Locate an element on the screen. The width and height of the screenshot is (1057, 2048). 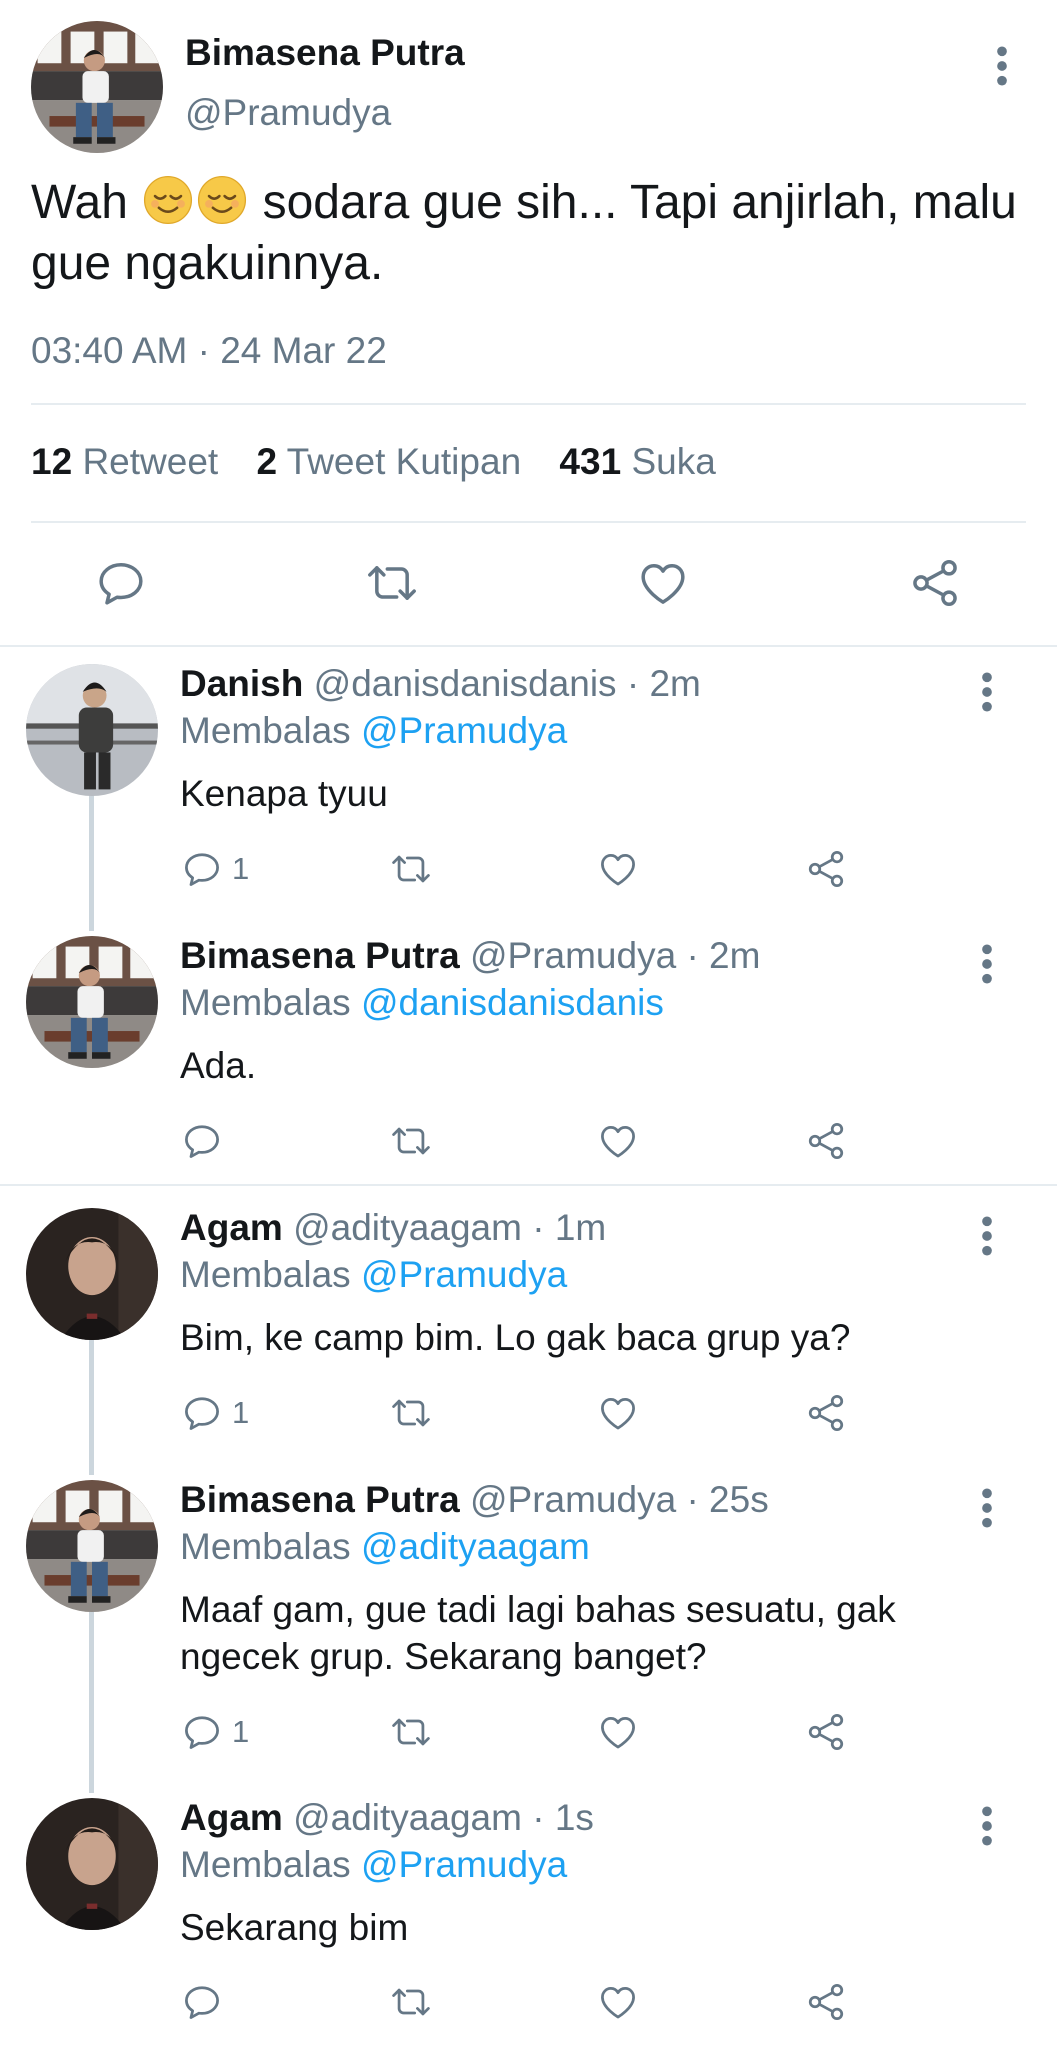
tweet-timestamp: 03:40 AM · 24 Mar 22 is located at coordinates (209, 350).